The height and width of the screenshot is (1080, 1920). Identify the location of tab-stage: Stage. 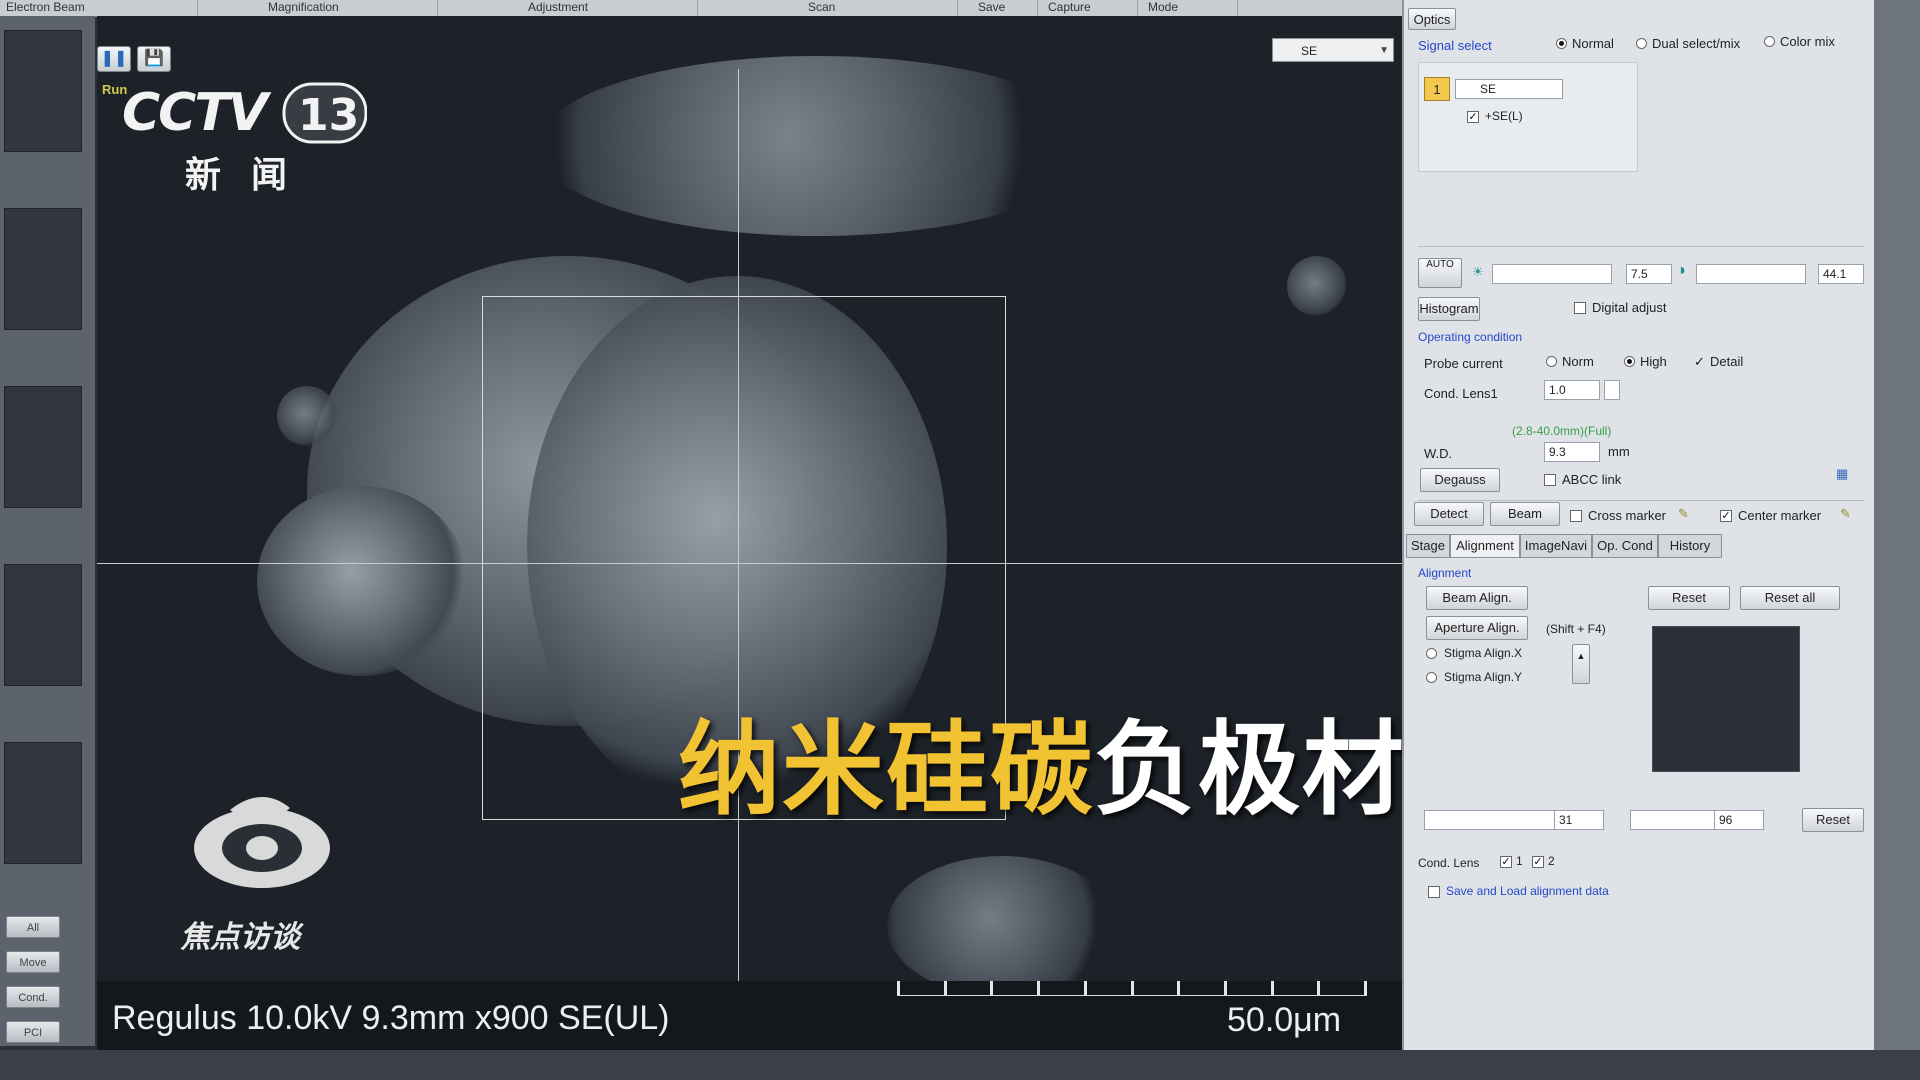
(1428, 546).